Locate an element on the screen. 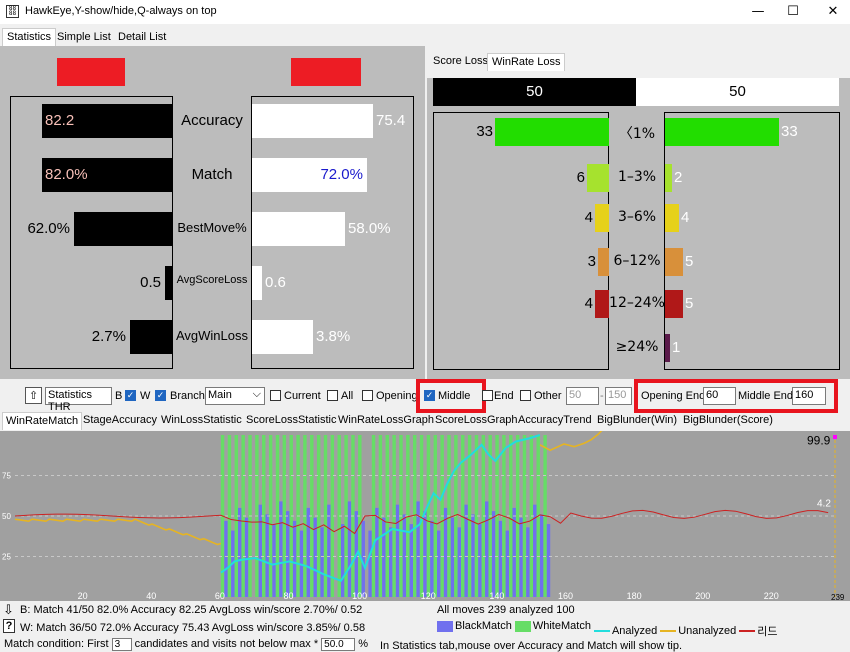 The height and width of the screenshot is (652, 850). other-to-field: 150 is located at coordinates (618, 396).